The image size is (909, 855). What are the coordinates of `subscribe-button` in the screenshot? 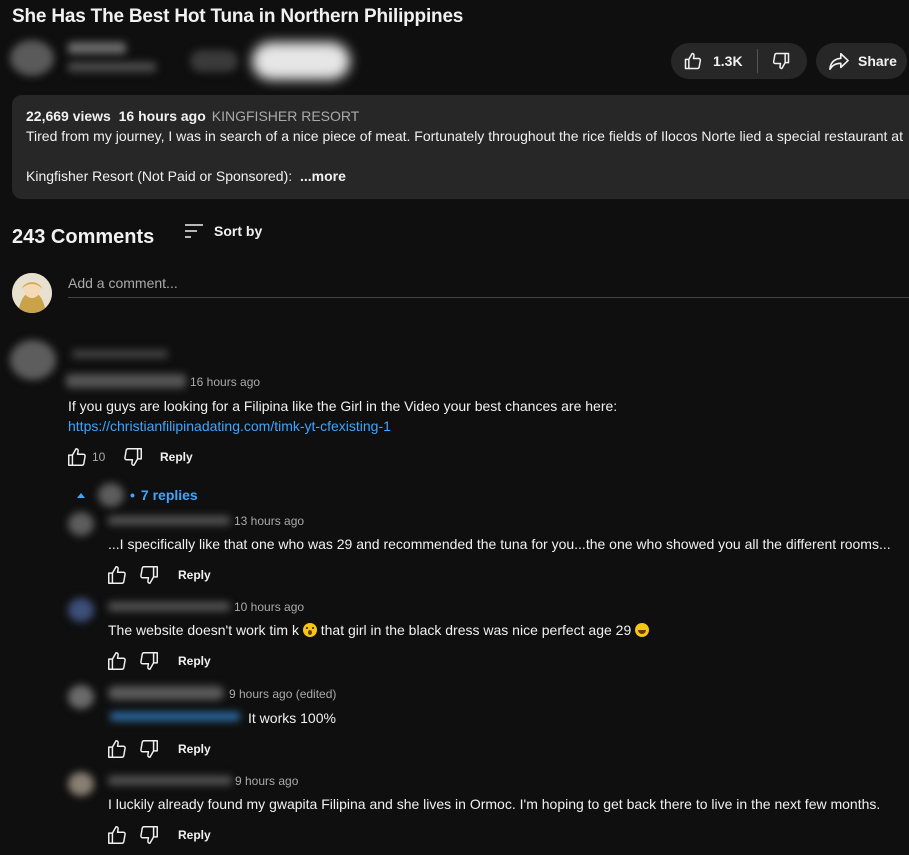 It's located at (301, 61).